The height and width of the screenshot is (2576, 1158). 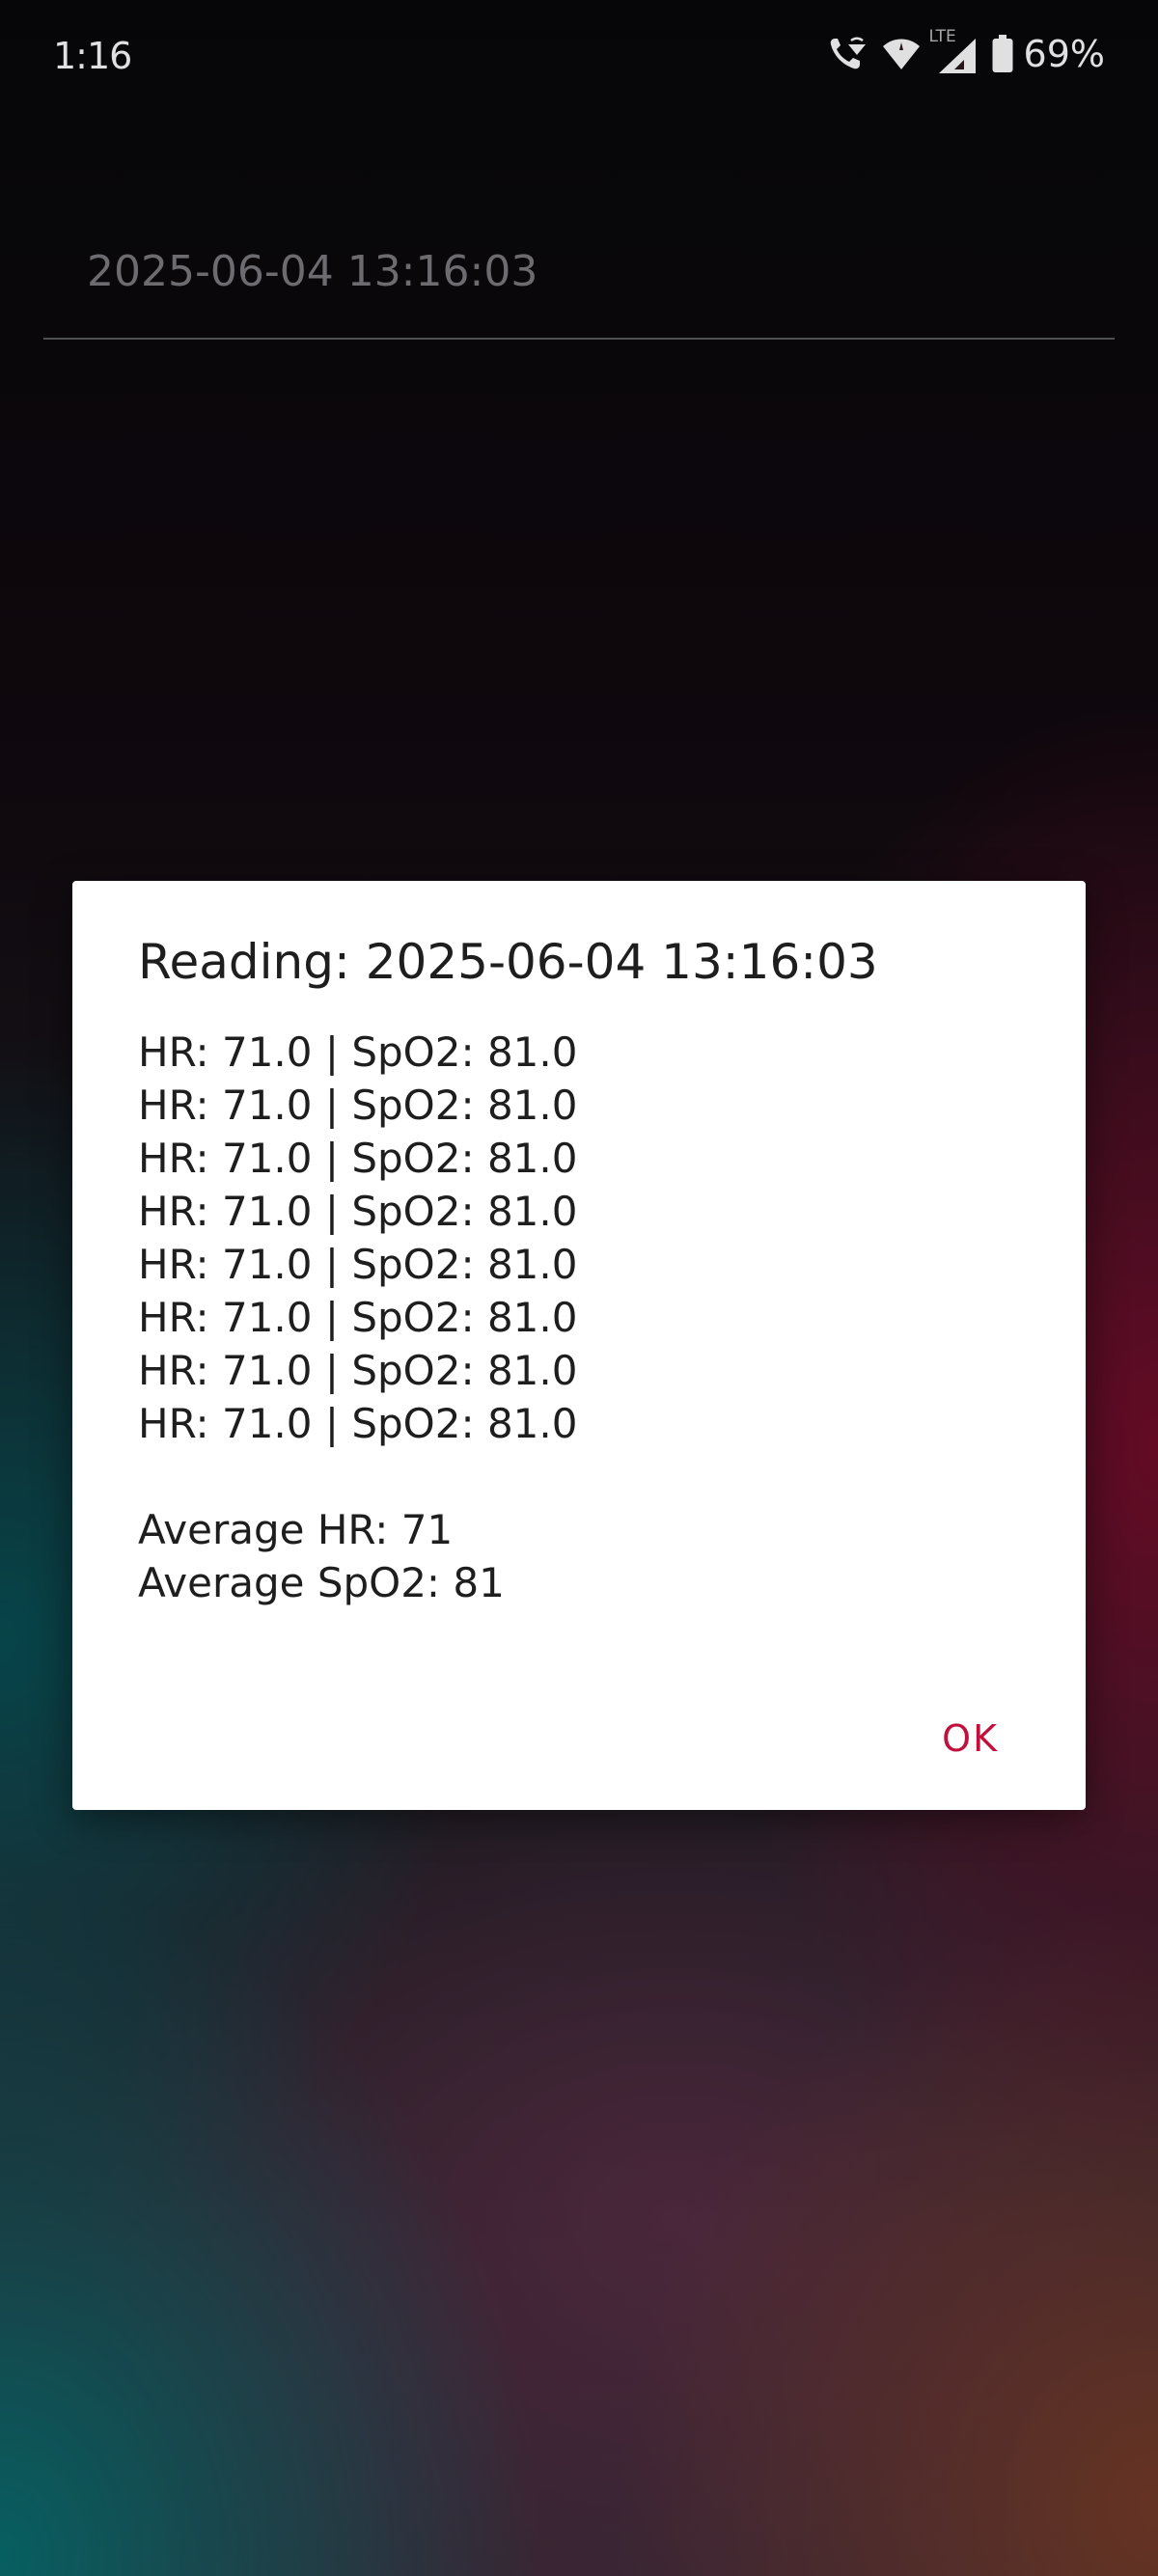 What do you see at coordinates (296, 1530) in the screenshot?
I see `average-hr: Average HR: 71` at bounding box center [296, 1530].